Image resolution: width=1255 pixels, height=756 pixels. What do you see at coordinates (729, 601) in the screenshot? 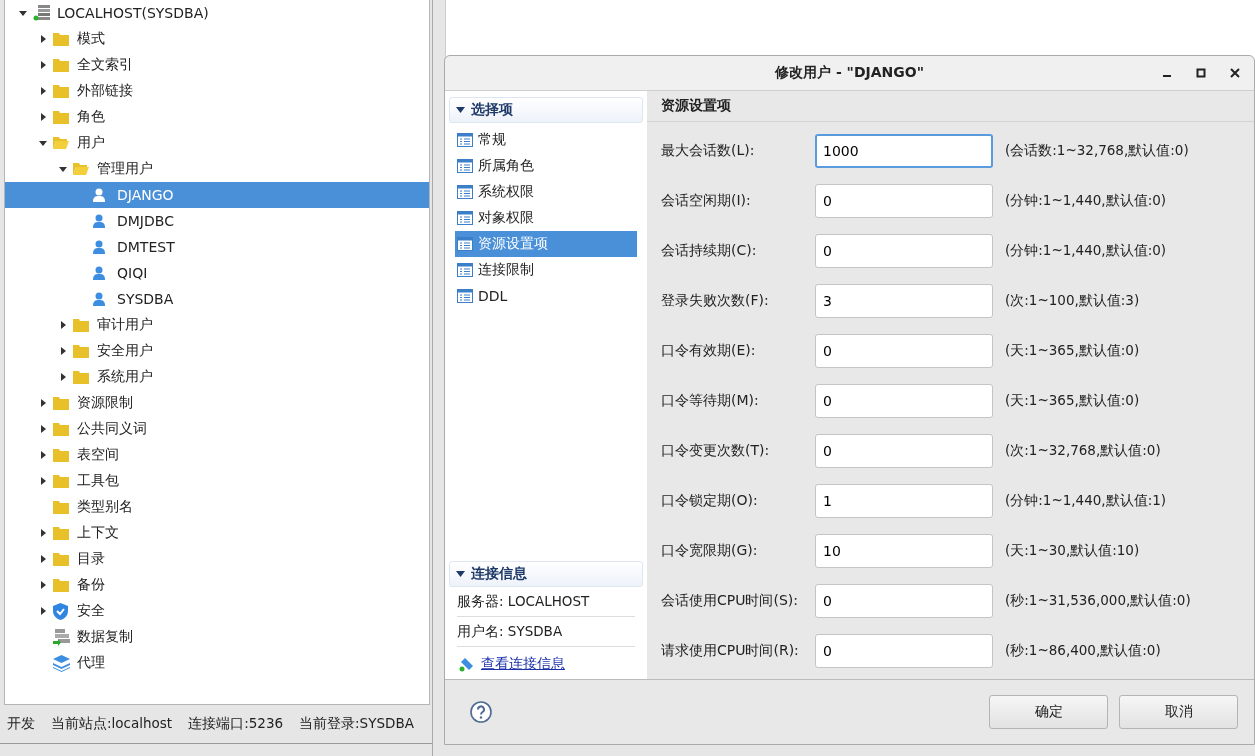
I see `field-label: 会话使用CPU时间(S):` at bounding box center [729, 601].